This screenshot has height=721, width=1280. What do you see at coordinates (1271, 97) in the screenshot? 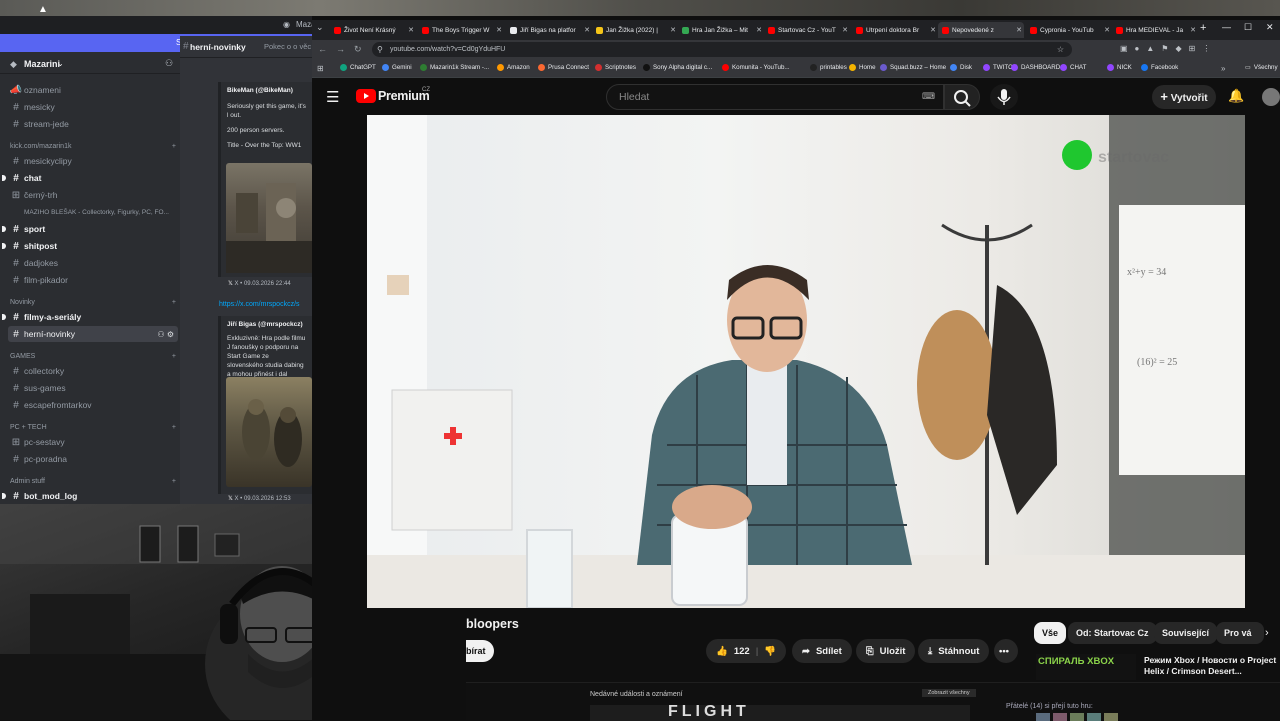
I see `avatar` at bounding box center [1271, 97].